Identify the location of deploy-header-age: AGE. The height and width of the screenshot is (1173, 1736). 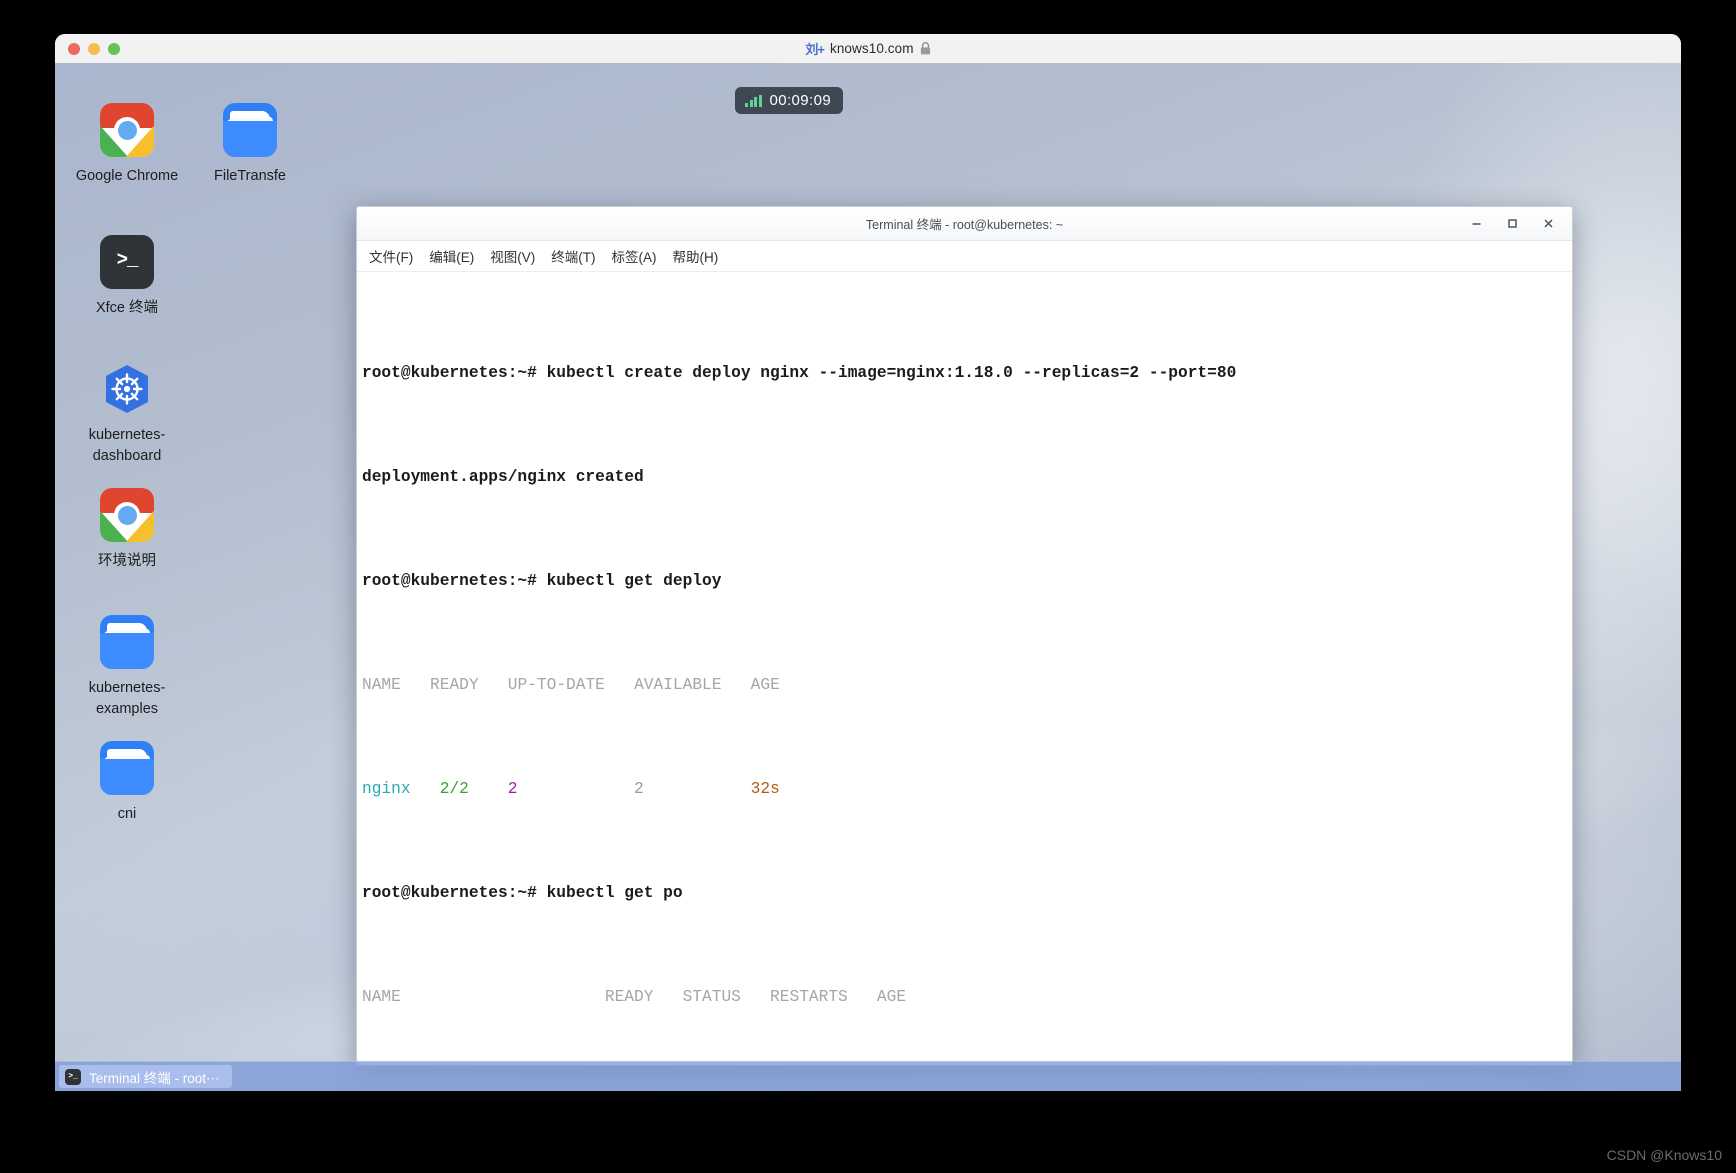
(765, 685).